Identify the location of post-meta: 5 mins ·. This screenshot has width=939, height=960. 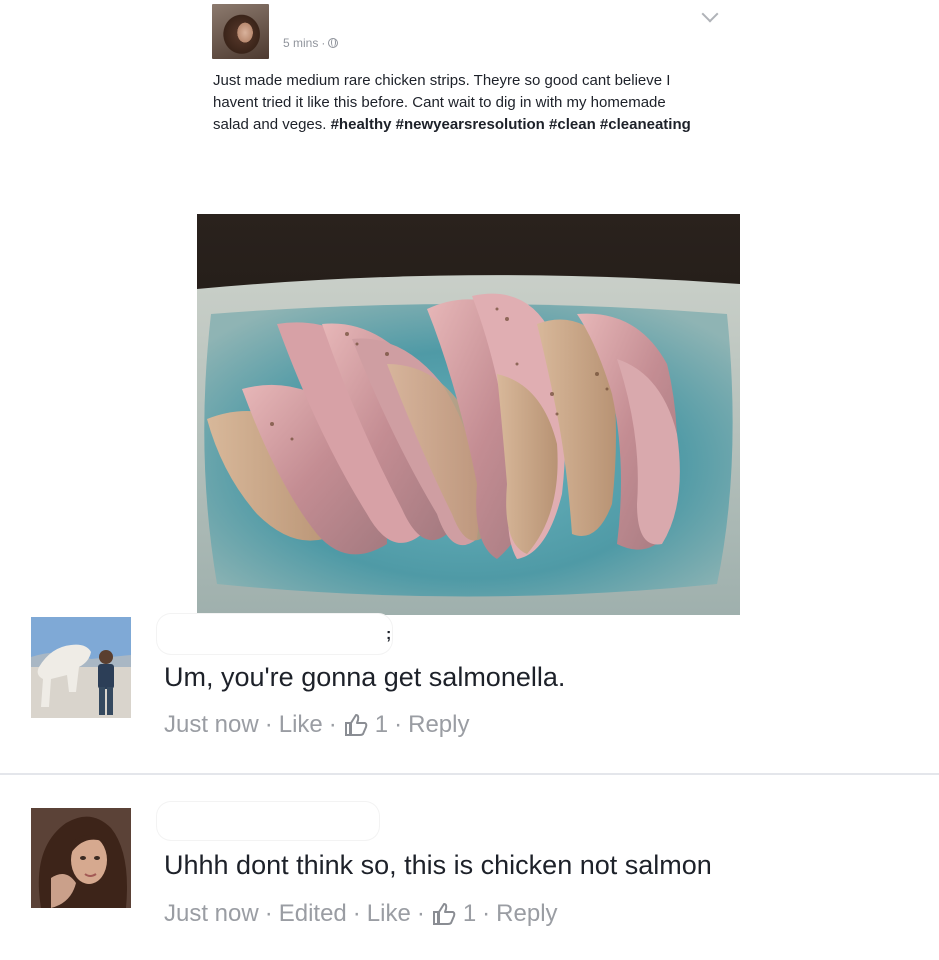
(311, 43).